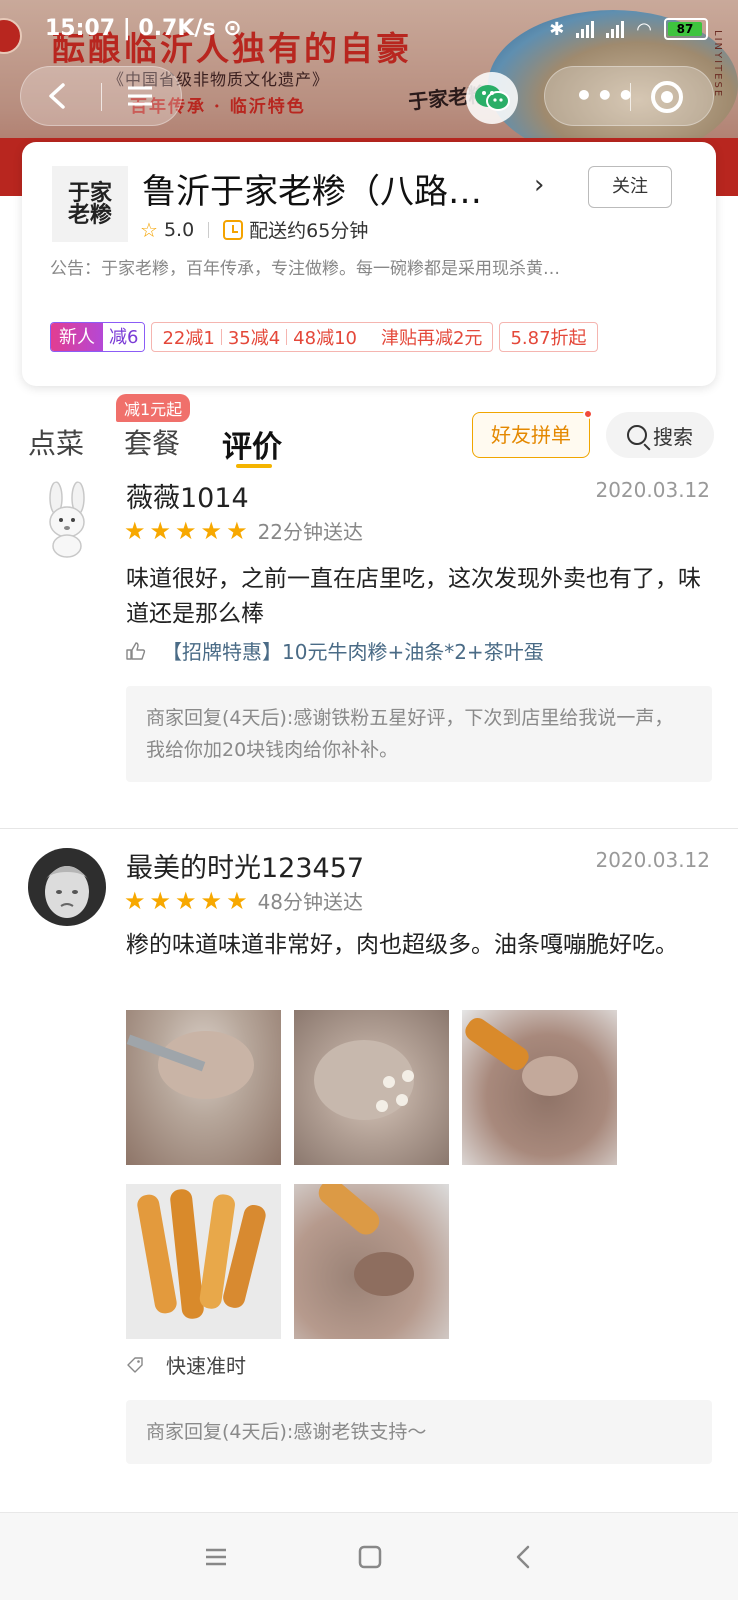  What do you see at coordinates (557, 29) in the screenshot?
I see `bluetooth-icon: ✱` at bounding box center [557, 29].